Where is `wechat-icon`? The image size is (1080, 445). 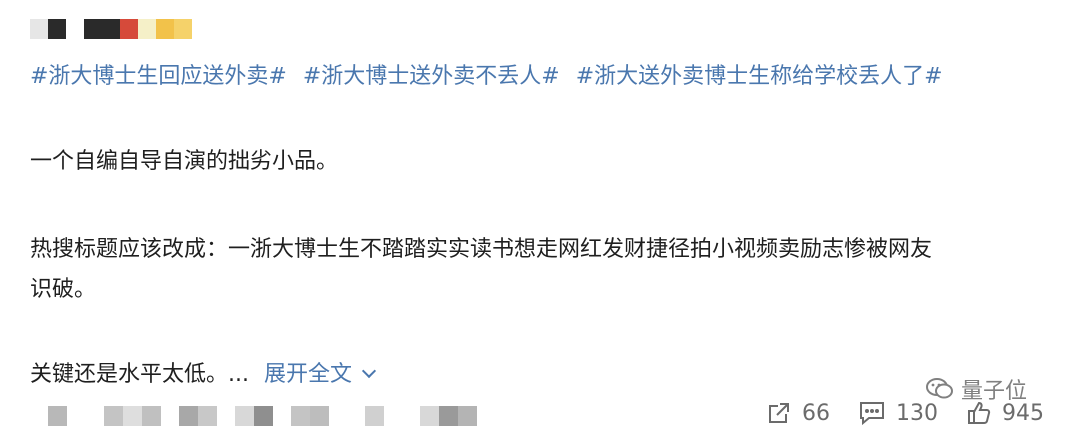 wechat-icon is located at coordinates (939, 388).